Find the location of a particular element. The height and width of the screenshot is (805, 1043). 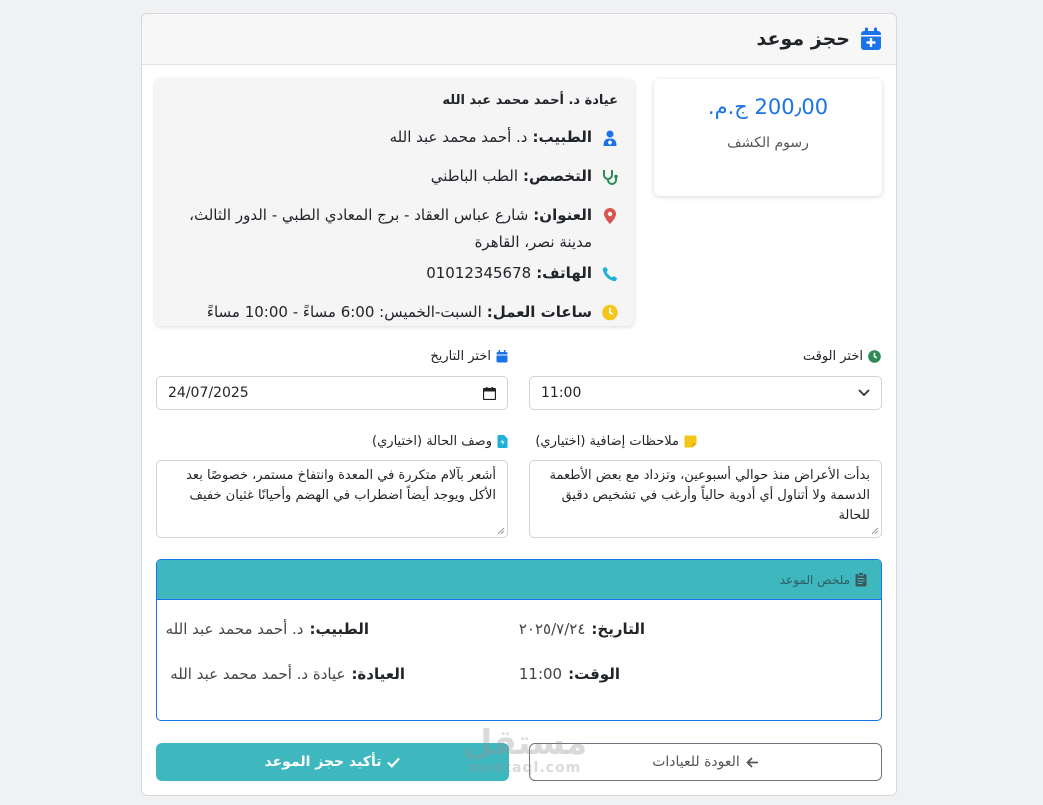

clinic-name: عيادة د. أحمد محمد عبد الله is located at coordinates (530, 100).